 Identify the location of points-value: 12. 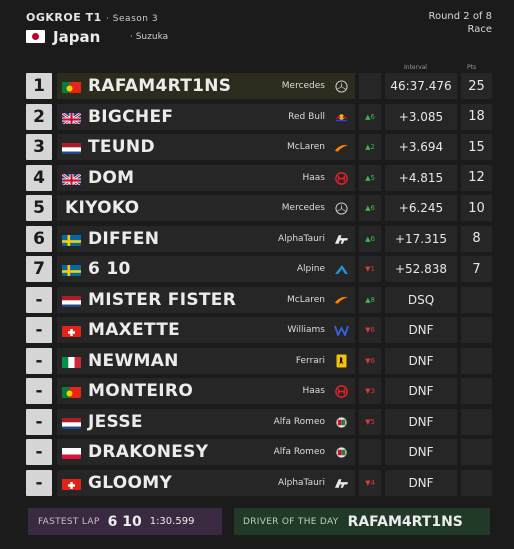
(476, 177).